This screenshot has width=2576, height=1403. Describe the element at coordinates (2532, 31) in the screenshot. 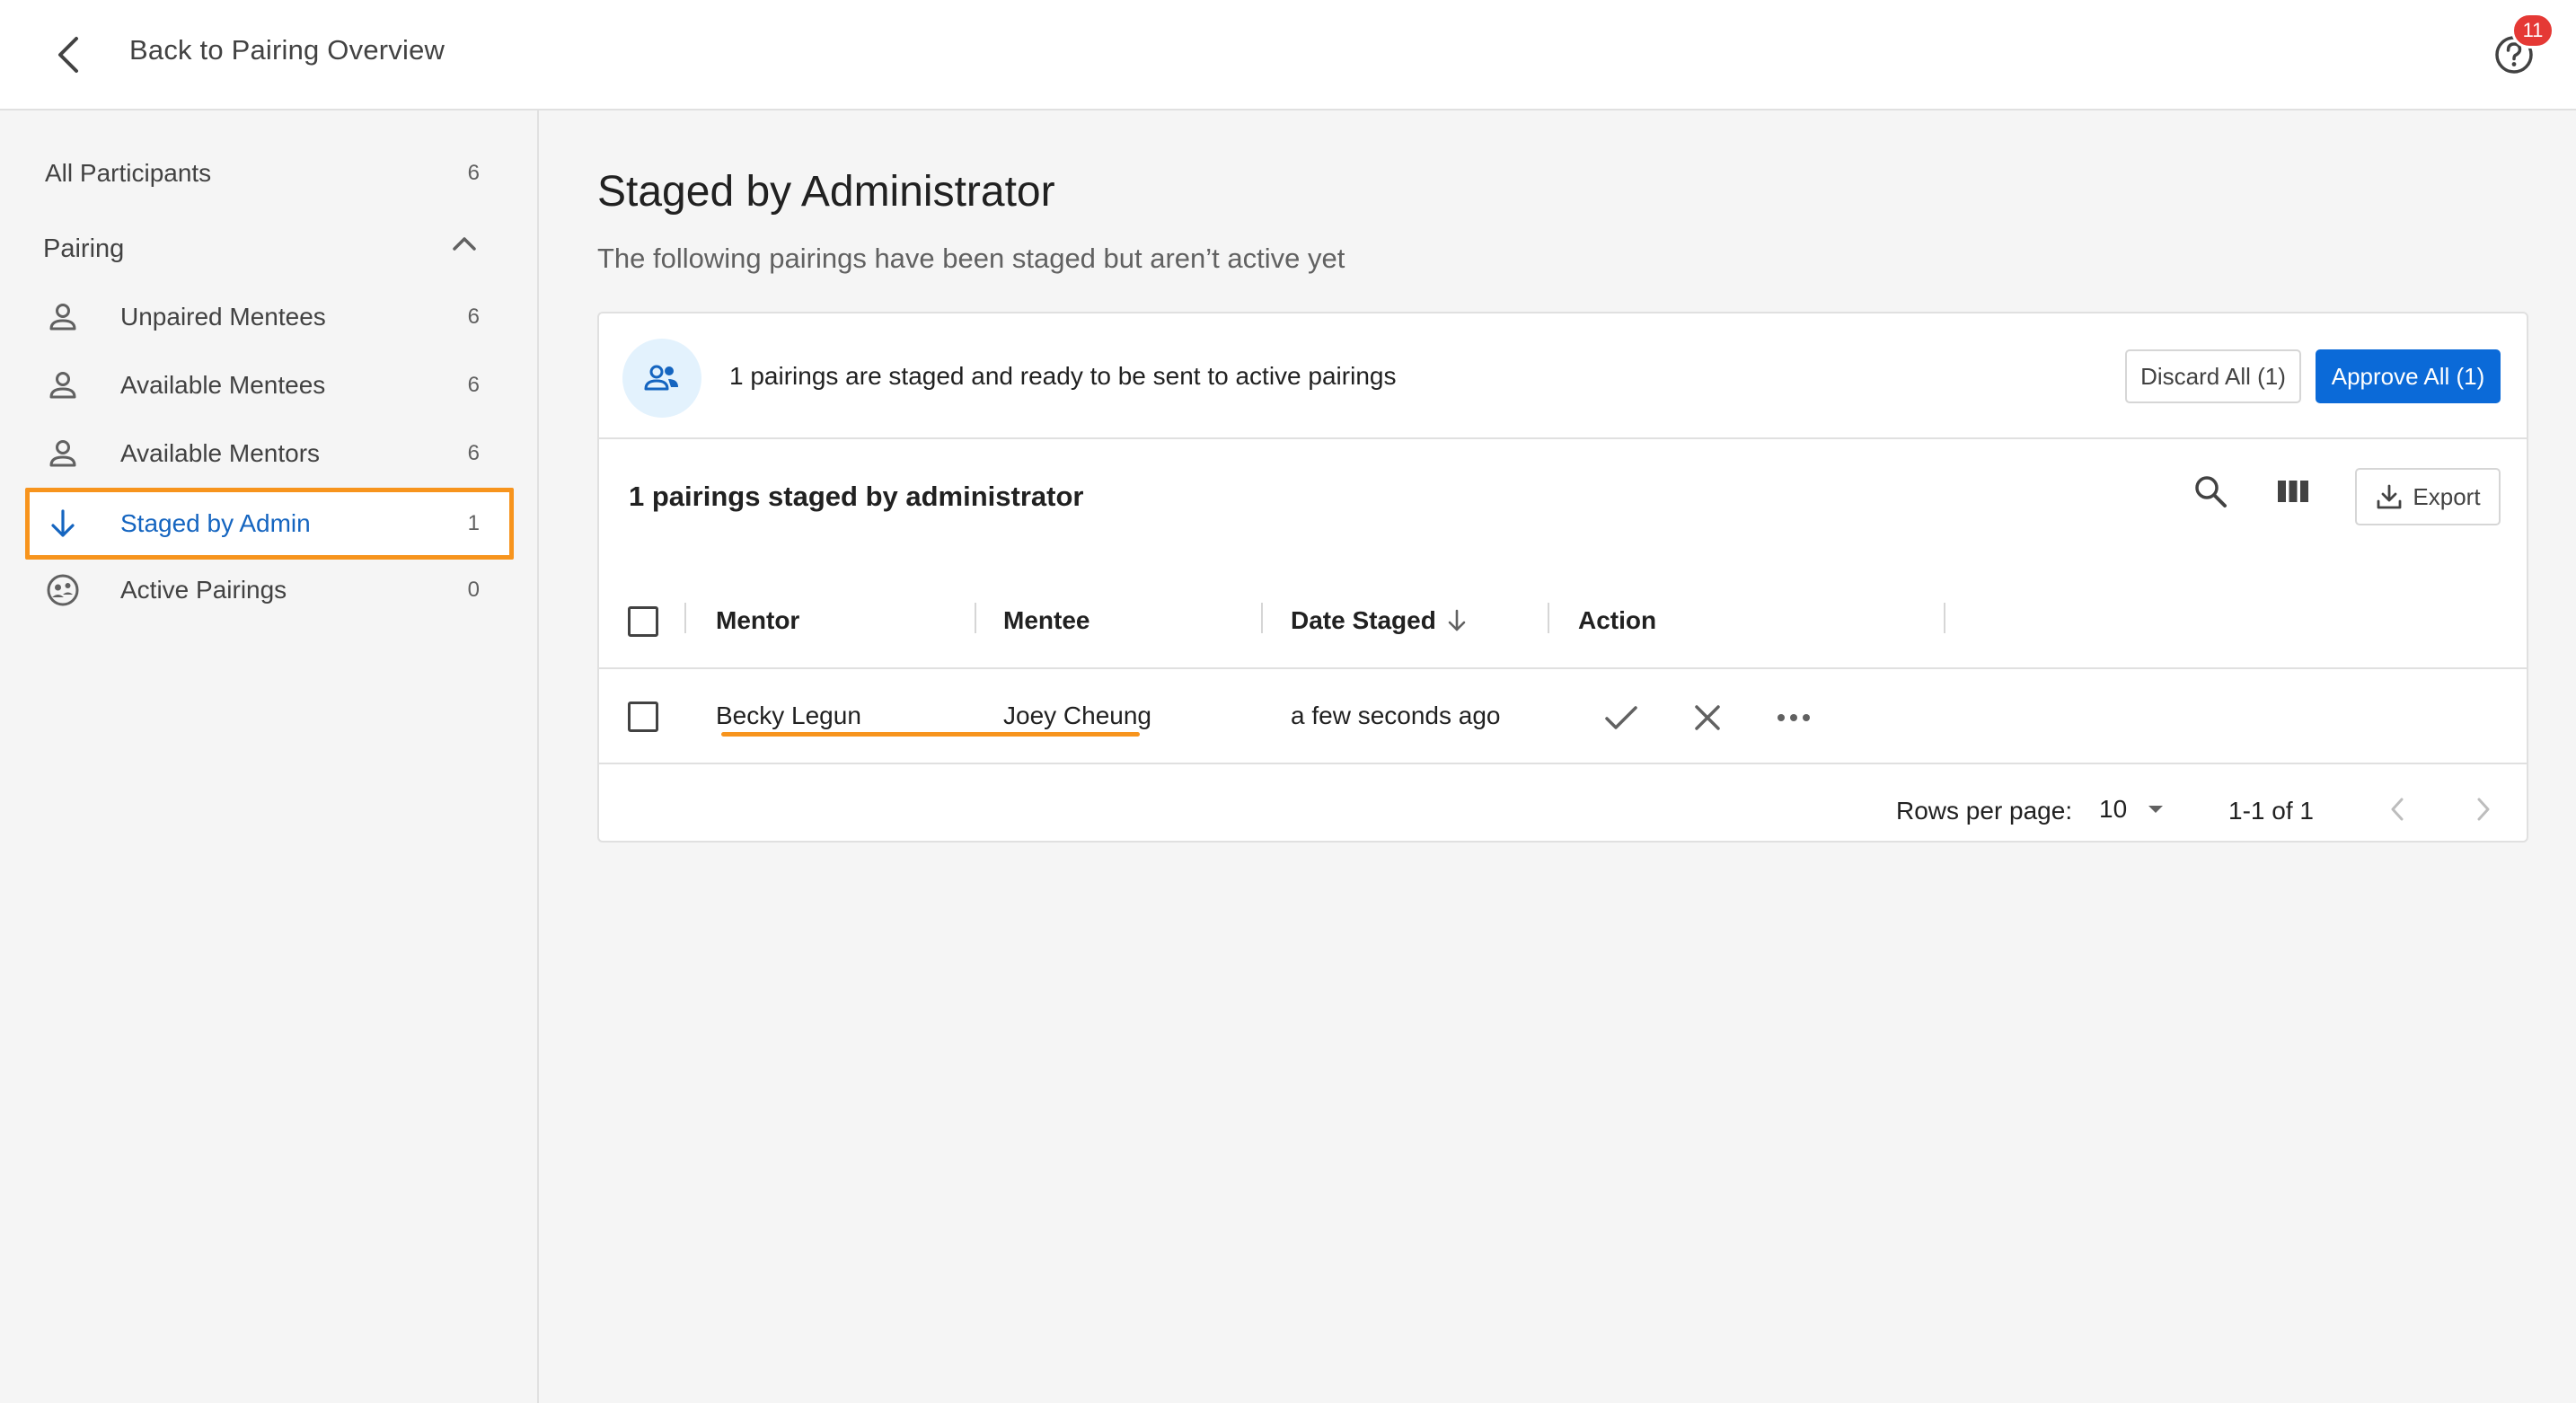

I see `notification-badge: 11` at that location.